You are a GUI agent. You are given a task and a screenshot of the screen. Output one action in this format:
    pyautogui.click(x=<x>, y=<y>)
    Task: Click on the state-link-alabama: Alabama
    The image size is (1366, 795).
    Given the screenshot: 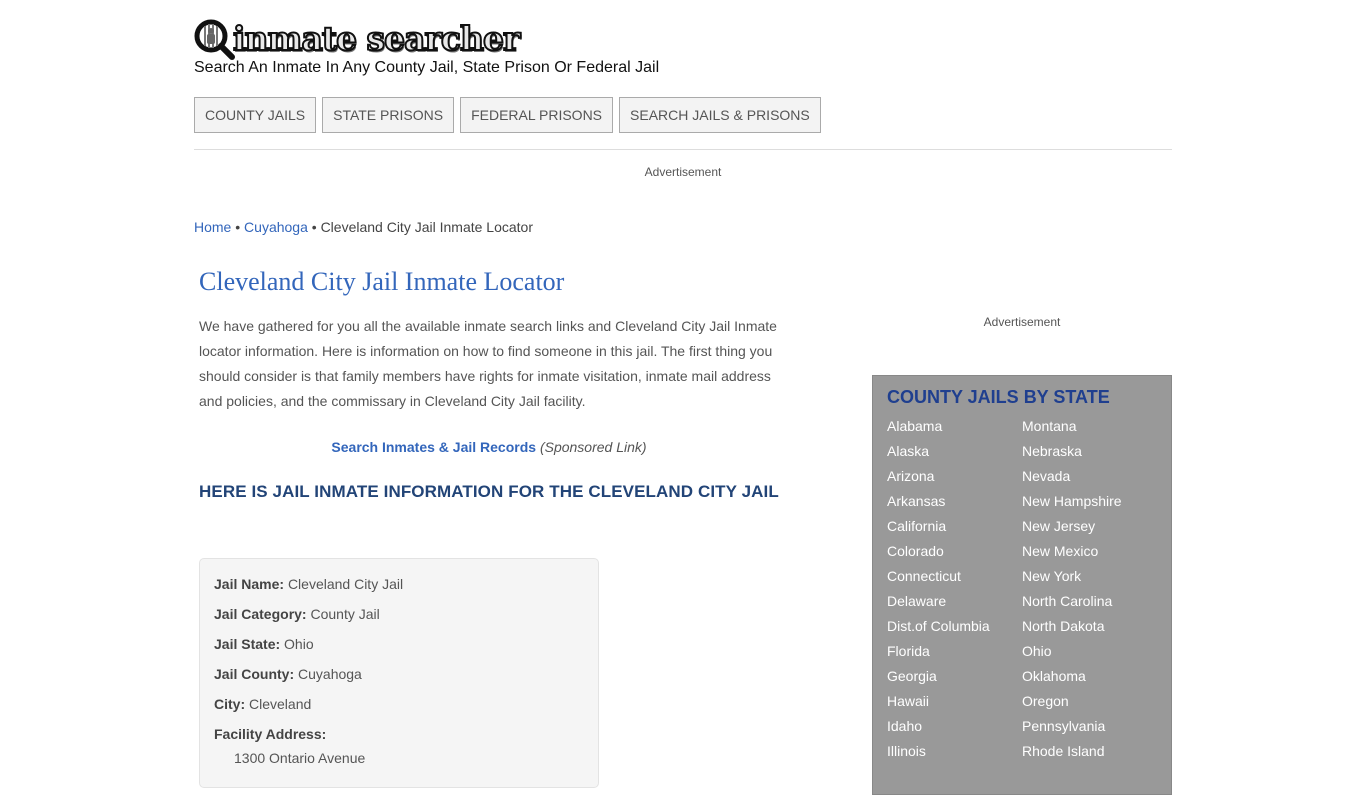 What is the action you would take?
    pyautogui.click(x=954, y=426)
    